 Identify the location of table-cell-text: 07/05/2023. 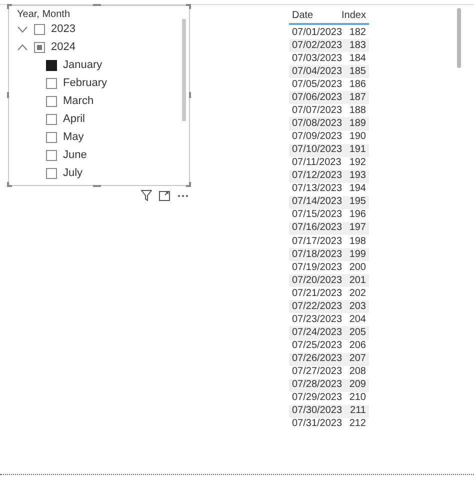
(318, 84).